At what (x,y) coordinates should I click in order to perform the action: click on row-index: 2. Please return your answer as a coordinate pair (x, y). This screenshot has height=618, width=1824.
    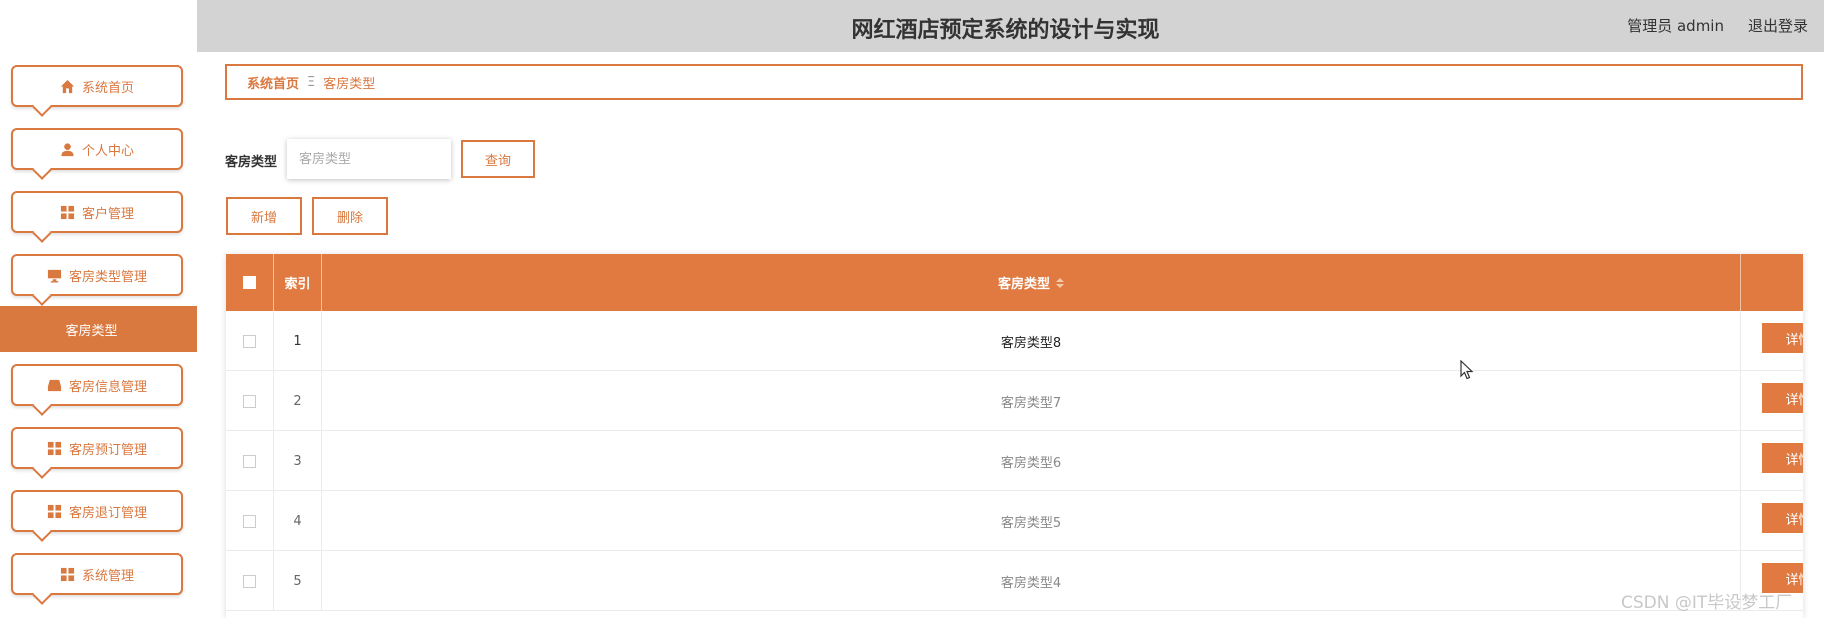
    Looking at the image, I should click on (298, 401).